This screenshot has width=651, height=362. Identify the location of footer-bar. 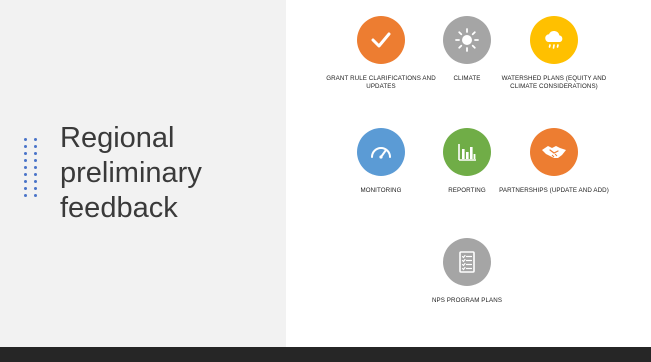
(325, 354).